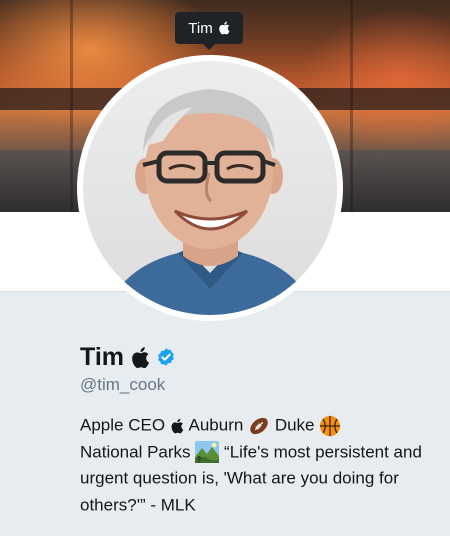 Image resolution: width=450 pixels, height=536 pixels. Describe the element at coordinates (123, 425) in the screenshot. I see `bio-text: Apple CEO` at that location.